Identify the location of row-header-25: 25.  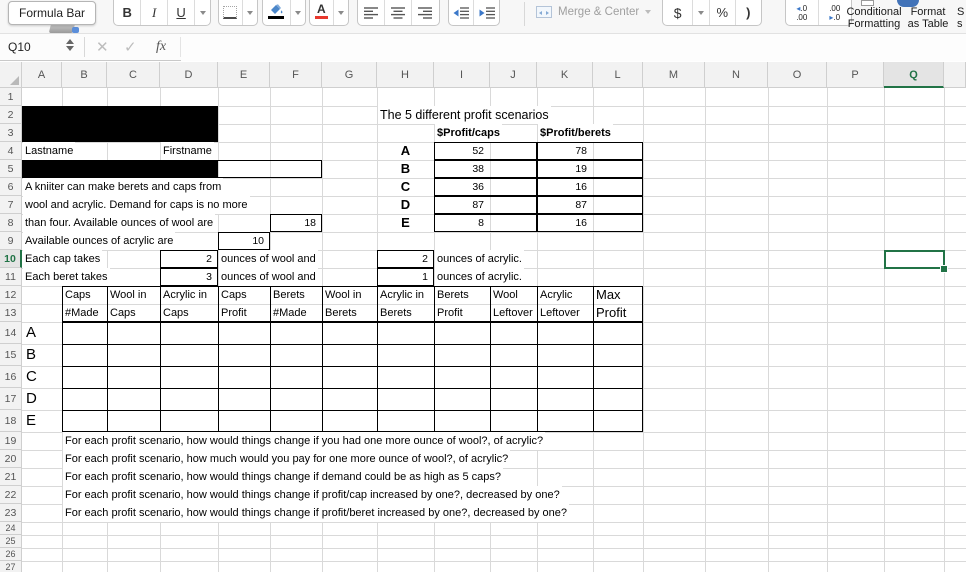
(11, 541).